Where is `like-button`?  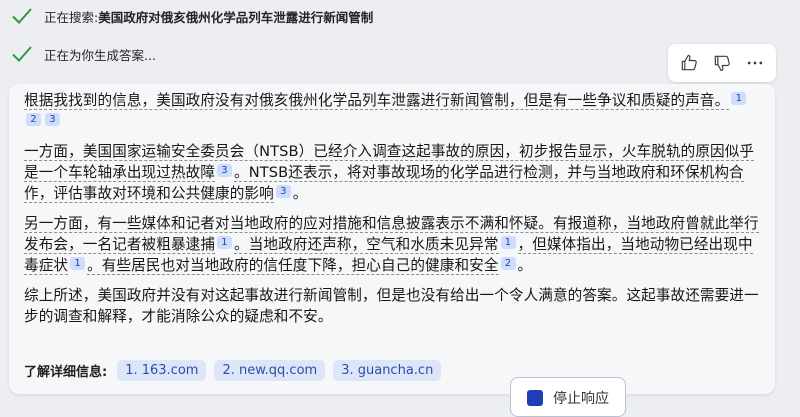 like-button is located at coordinates (689, 63).